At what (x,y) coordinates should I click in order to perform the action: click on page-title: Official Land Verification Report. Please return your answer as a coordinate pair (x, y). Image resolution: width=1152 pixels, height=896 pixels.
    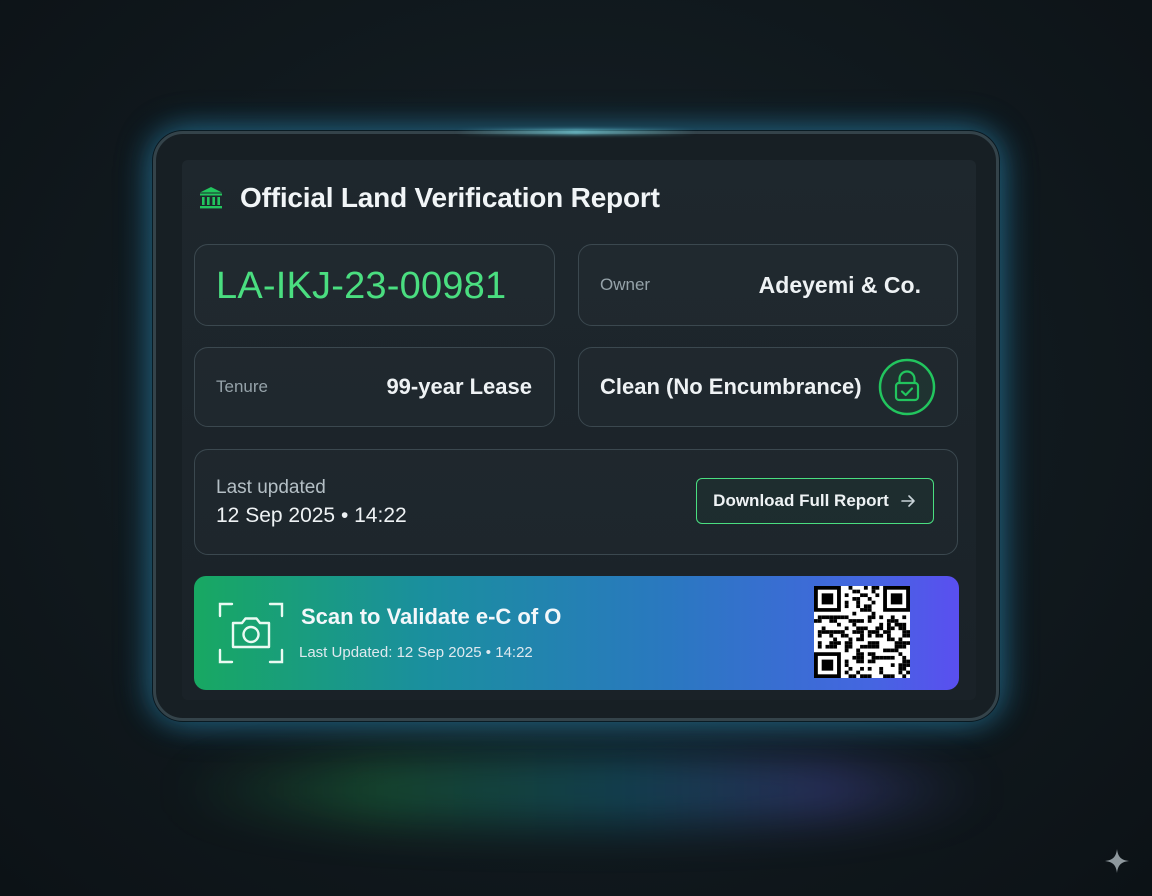
    Looking at the image, I should click on (450, 197).